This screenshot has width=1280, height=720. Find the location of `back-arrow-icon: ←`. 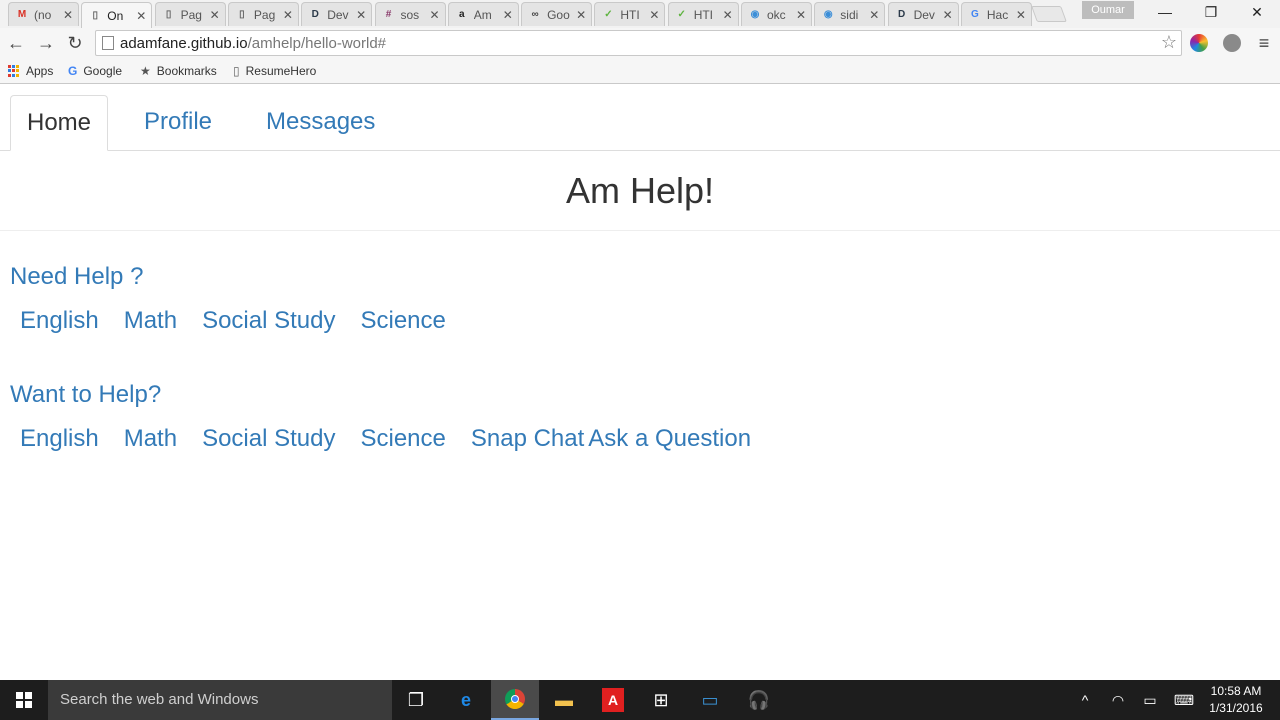

back-arrow-icon: ← is located at coordinates (16, 43).